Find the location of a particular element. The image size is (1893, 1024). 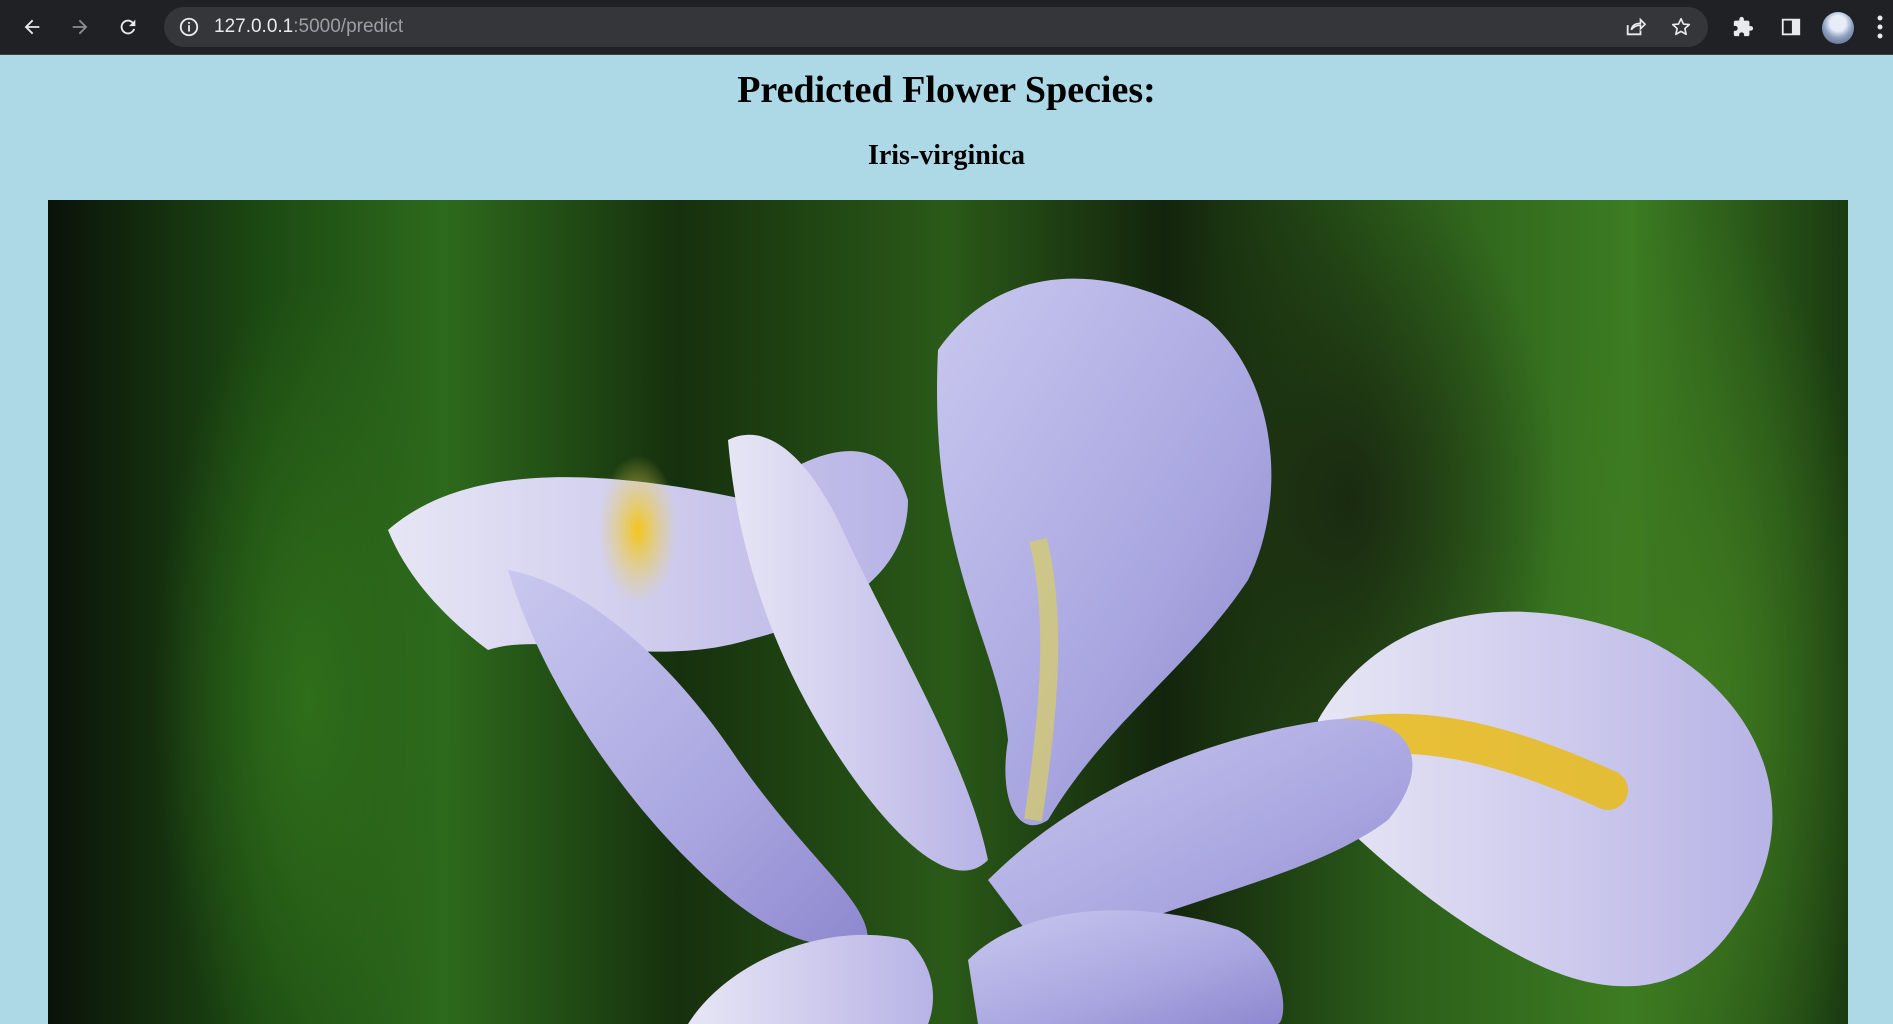

url-host: 127.0.0.1 is located at coordinates (254, 26).